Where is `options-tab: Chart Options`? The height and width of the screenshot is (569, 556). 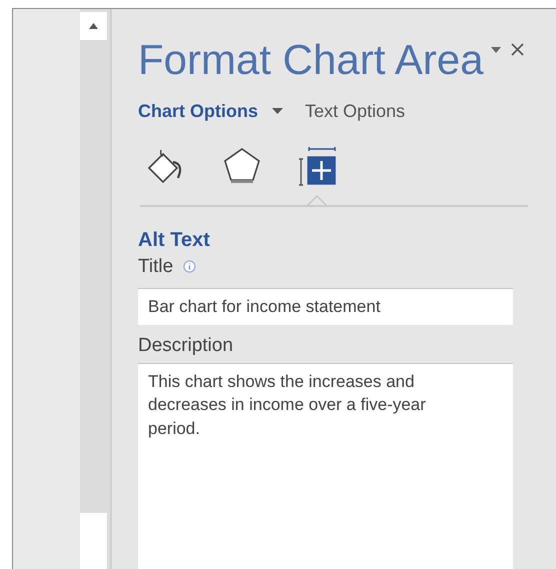 options-tab: Chart Options is located at coordinates (210, 111).